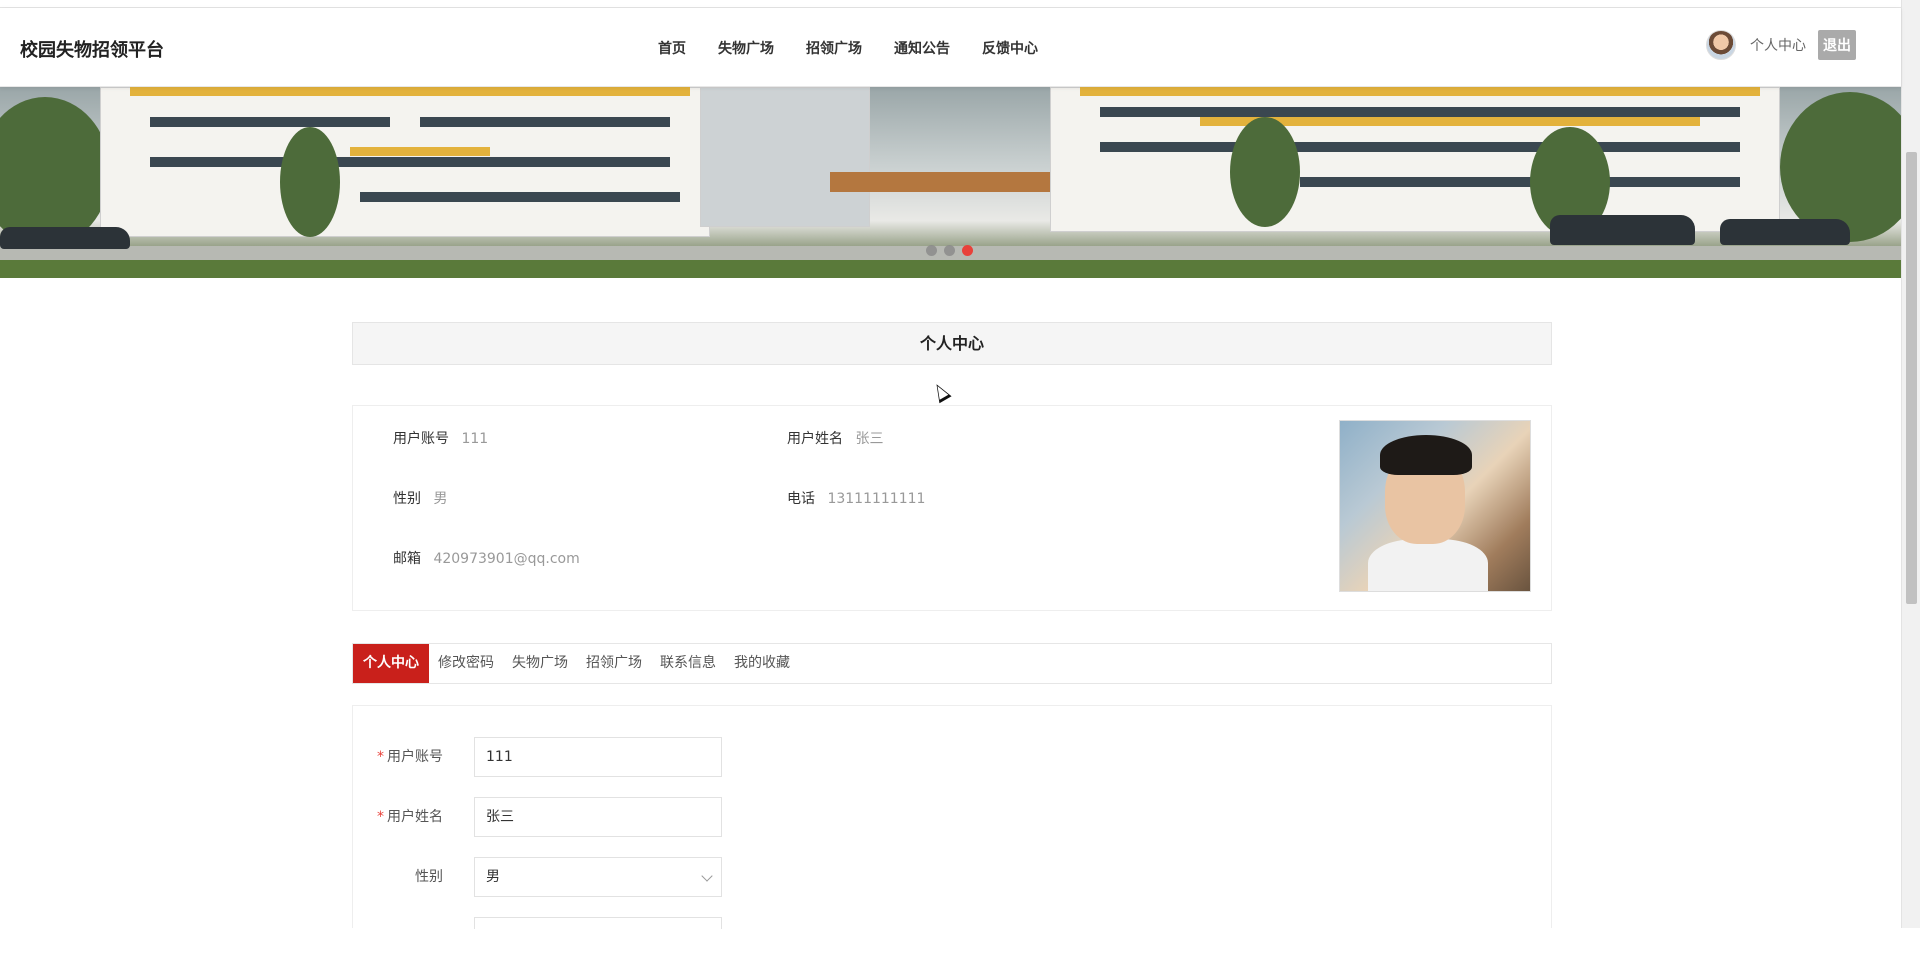  Describe the element at coordinates (1911, 378) in the screenshot. I see `scrollbar-thumb` at that location.